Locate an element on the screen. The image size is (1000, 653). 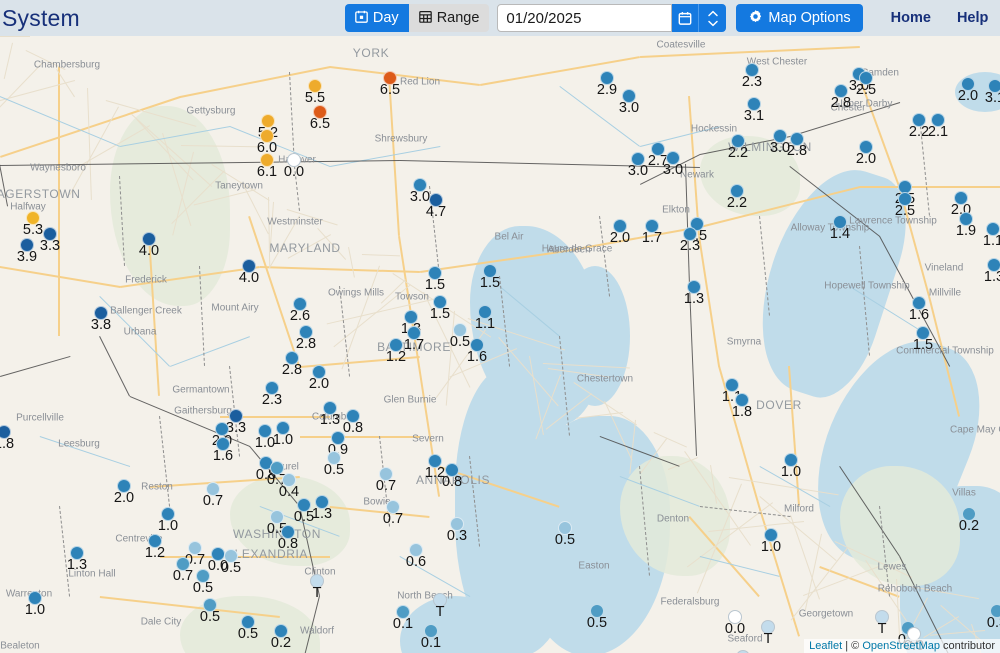
map-data-point: 5.2 is located at coordinates (268, 127).